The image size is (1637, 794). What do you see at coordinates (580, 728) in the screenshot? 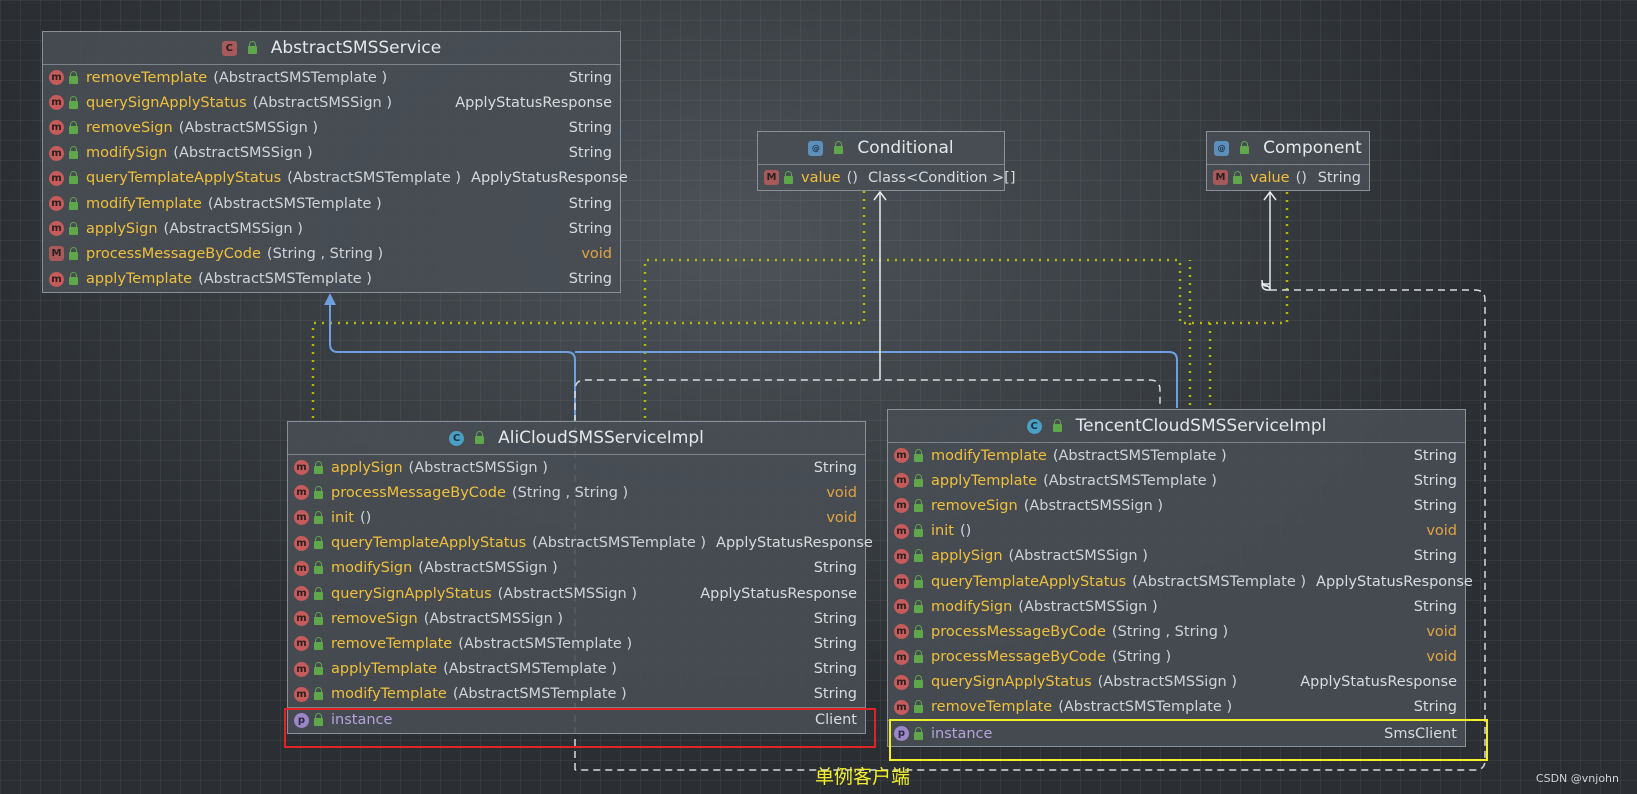
I see `highlight-ali-instance` at bounding box center [580, 728].